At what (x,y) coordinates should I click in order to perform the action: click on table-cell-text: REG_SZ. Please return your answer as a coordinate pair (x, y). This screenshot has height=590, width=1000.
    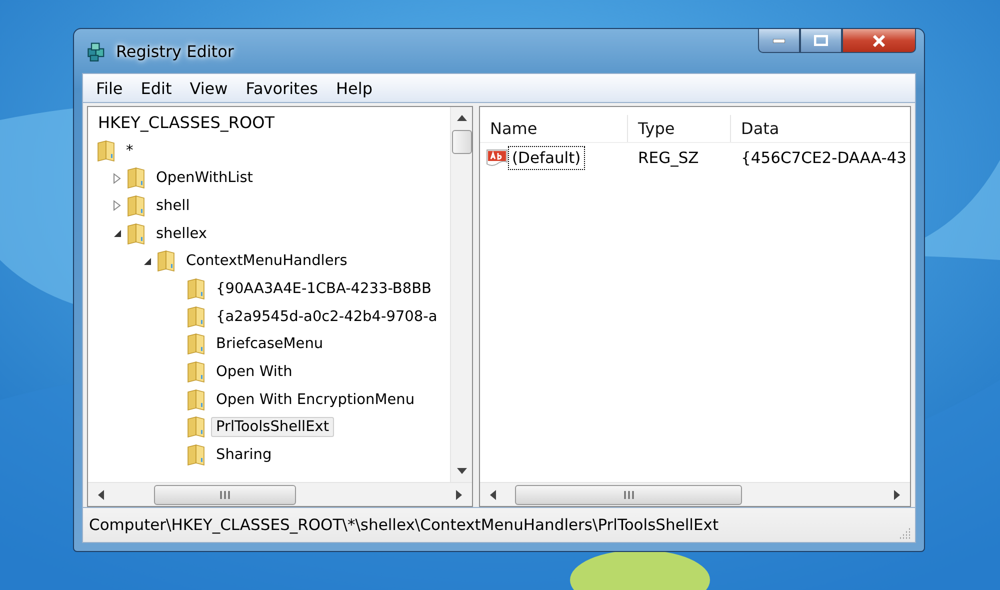
    Looking at the image, I should click on (668, 158).